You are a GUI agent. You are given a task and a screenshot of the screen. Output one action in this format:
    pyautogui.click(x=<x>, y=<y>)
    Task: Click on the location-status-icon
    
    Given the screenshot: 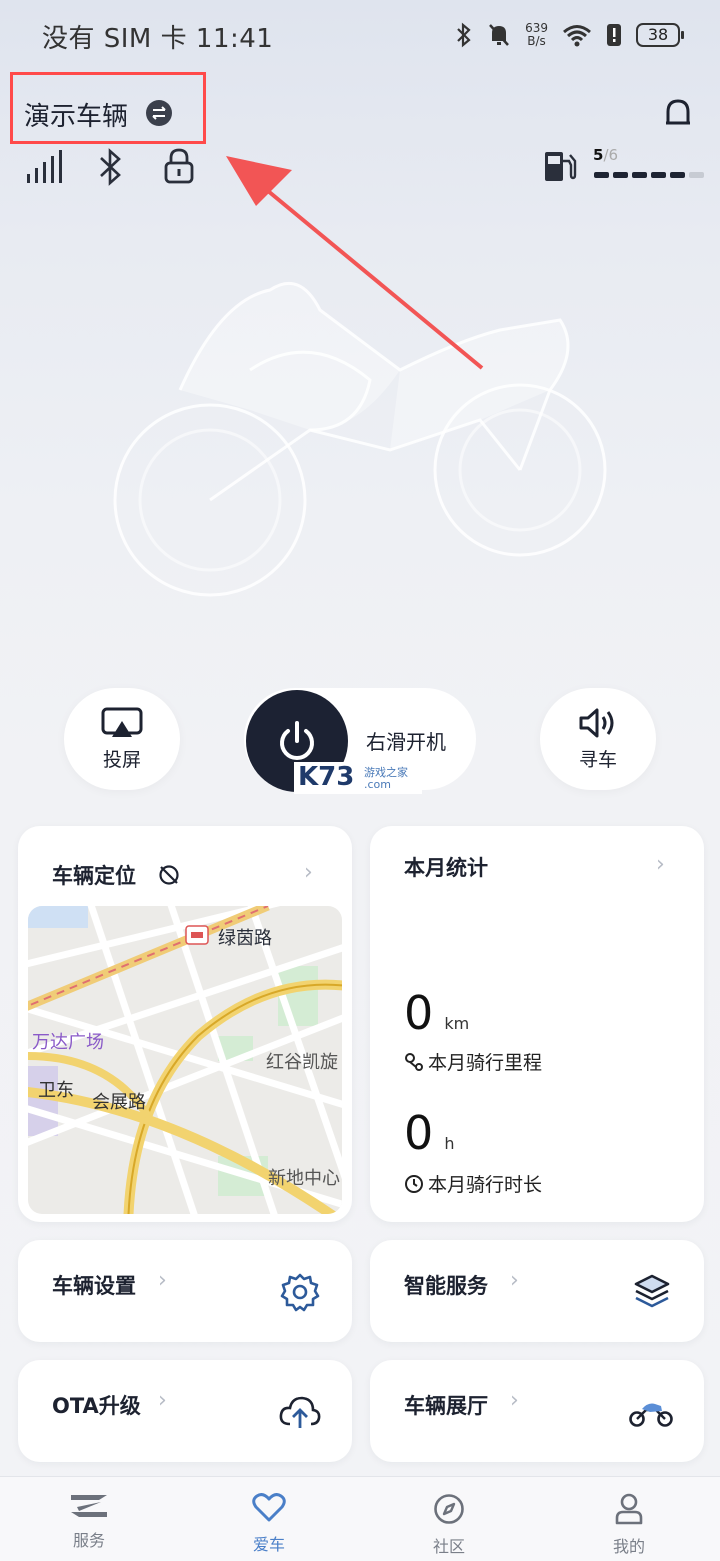 What is the action you would take?
    pyautogui.click(x=169, y=875)
    